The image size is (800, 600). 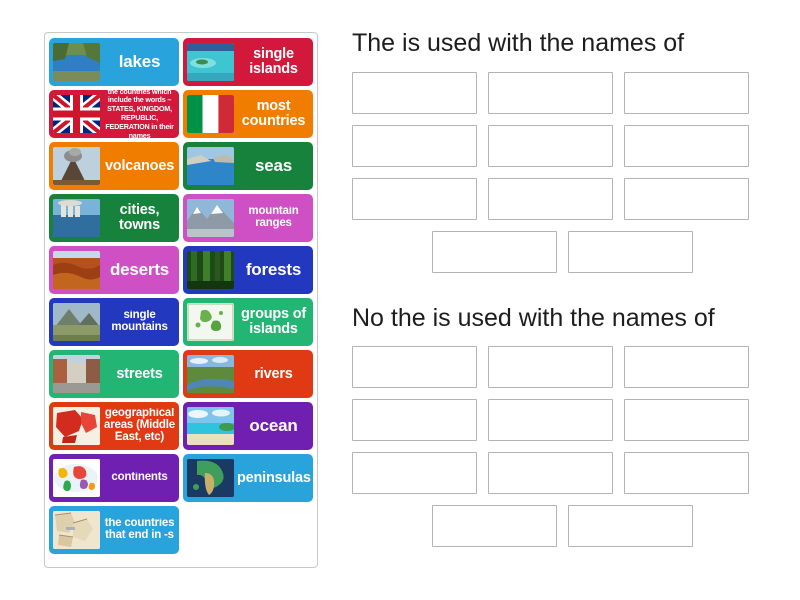 What do you see at coordinates (210, 426) in the screenshot?
I see `ocean-photo-icon` at bounding box center [210, 426].